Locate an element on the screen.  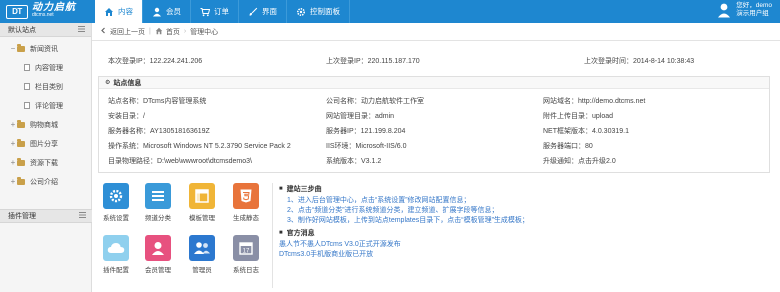
company-name: 公司名称：动力启航软件工作室 is located at coordinates (375, 101).